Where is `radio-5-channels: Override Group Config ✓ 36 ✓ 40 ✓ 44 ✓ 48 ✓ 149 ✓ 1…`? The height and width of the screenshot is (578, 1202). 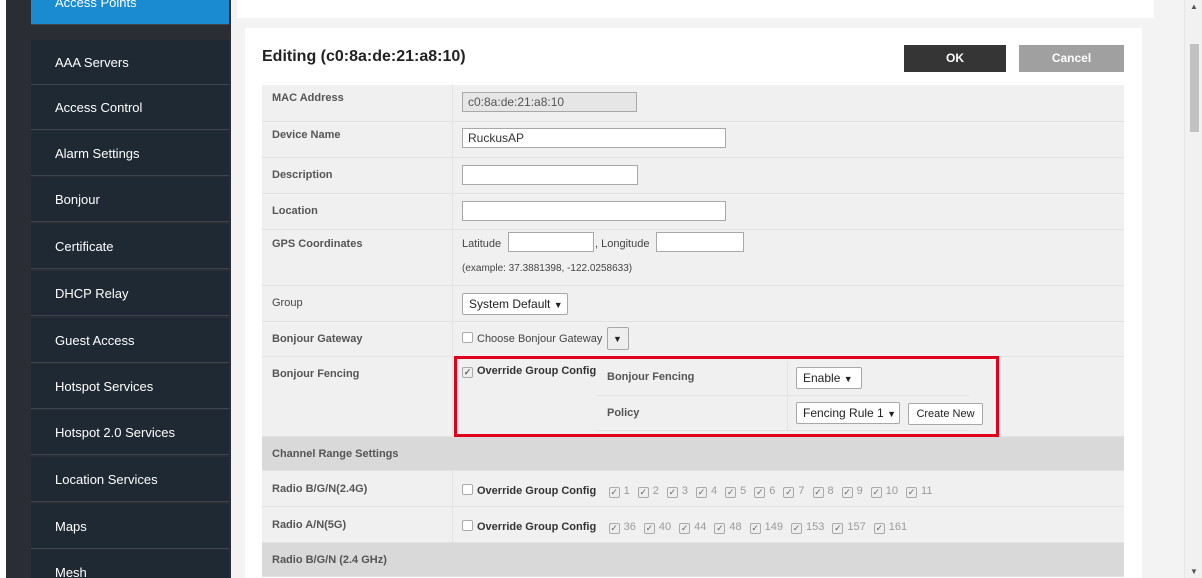 radio-5-channels: Override Group Config ✓ 36 ✓ 40 ✓ 44 ✓ 48 ✓ 149 ✓ 1… is located at coordinates (684, 526).